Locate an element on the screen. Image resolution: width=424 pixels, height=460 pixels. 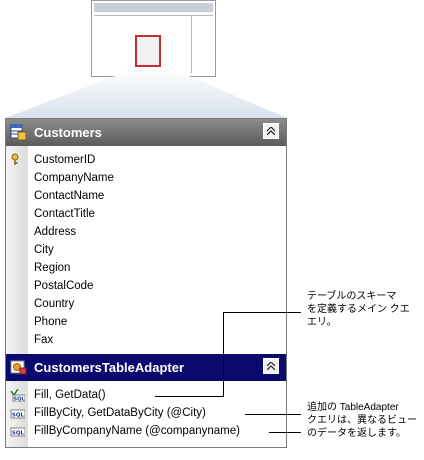
column-row: ContactTitle is located at coordinates (64, 214).